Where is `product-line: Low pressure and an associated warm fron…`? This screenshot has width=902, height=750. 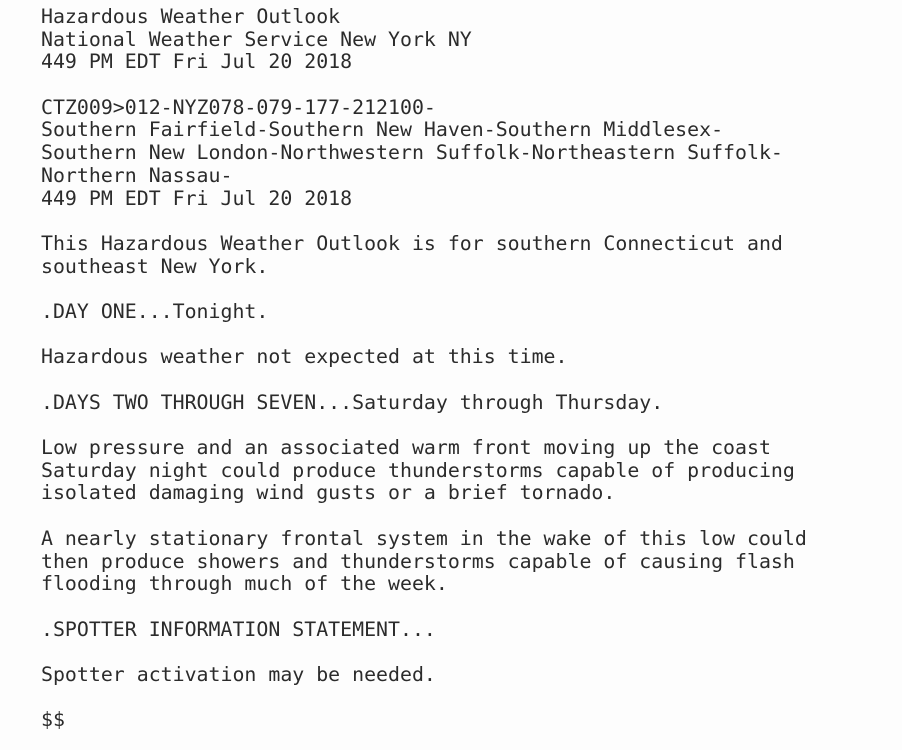 product-line: Low pressure and an associated warm fron… is located at coordinates (406, 448).